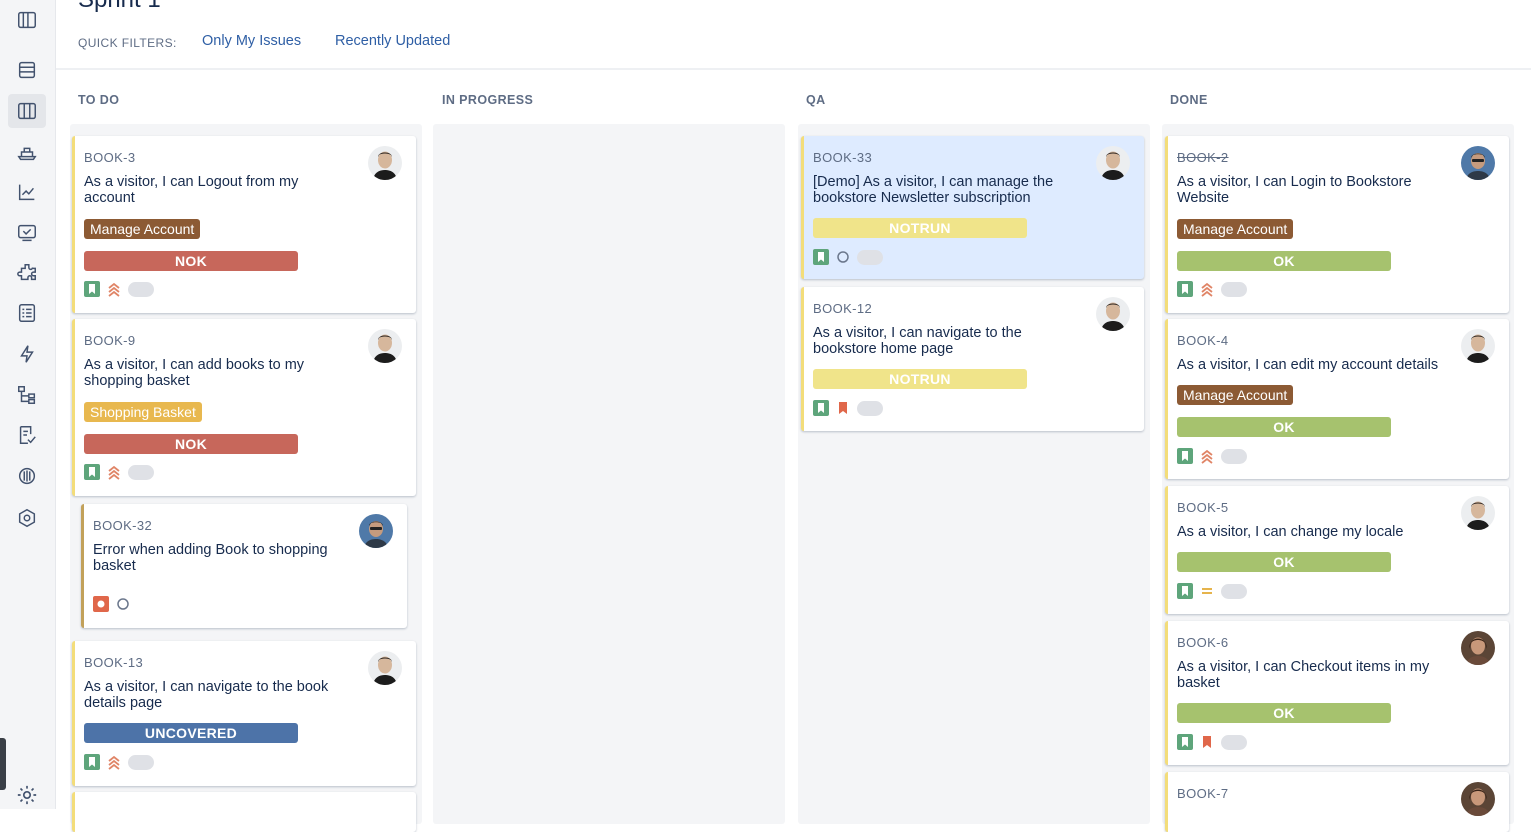  I want to click on coverage-icon, so click(27, 476).